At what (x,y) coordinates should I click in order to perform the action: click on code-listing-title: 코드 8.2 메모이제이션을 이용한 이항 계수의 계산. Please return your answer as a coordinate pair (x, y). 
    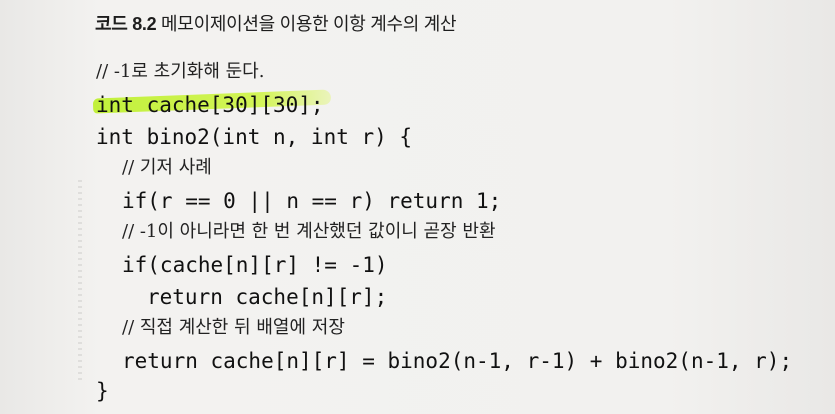
    Looking at the image, I should click on (276, 23).